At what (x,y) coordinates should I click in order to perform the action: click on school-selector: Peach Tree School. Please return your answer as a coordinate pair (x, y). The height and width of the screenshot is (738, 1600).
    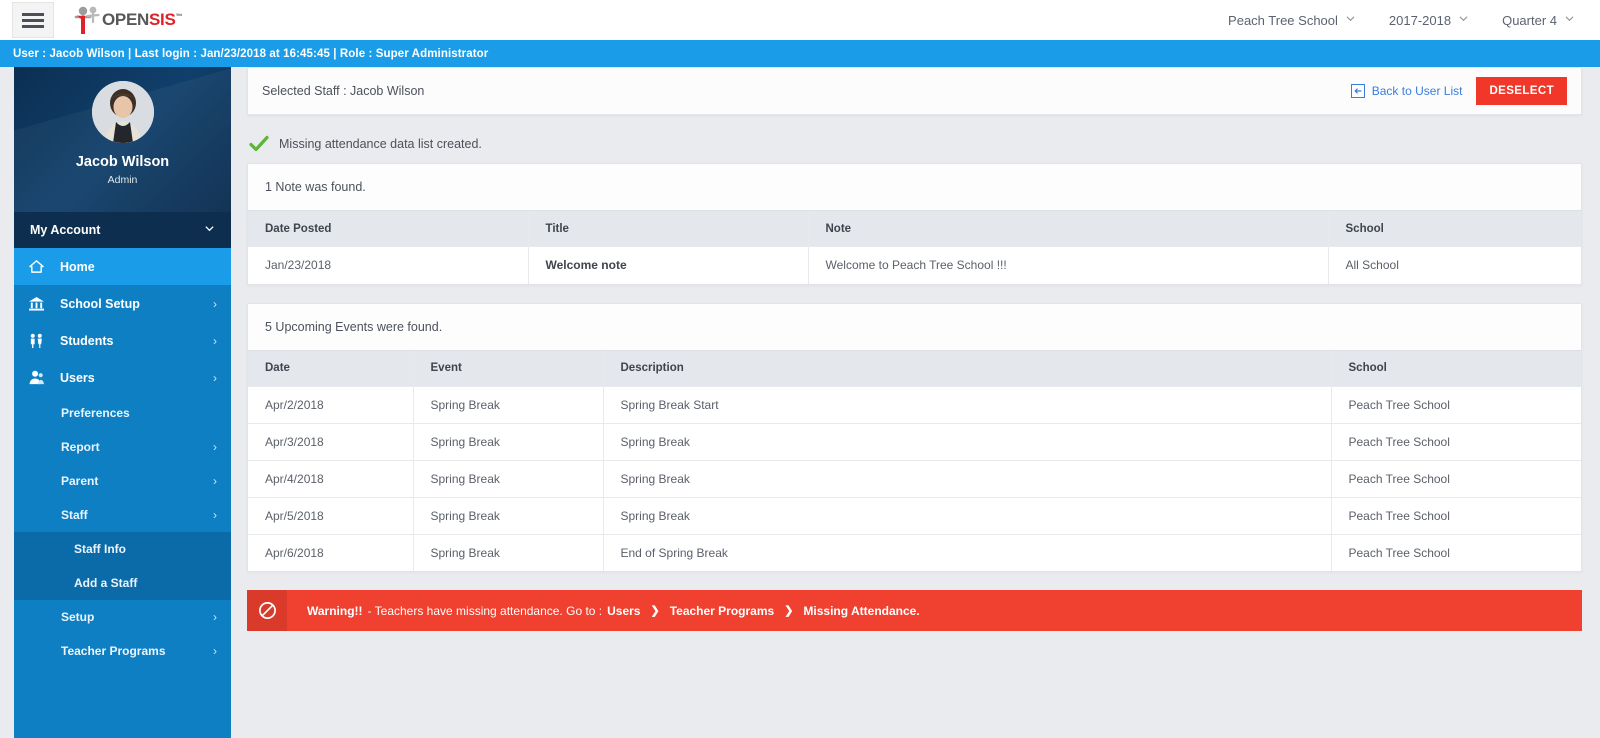
    Looking at the image, I should click on (1291, 20).